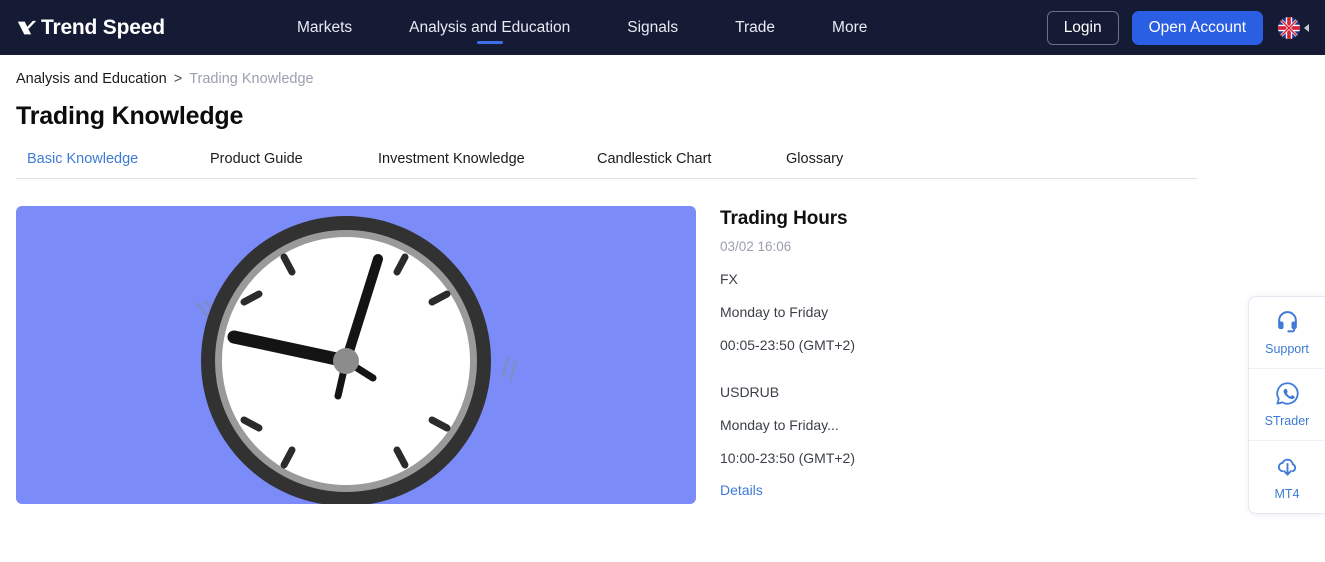 This screenshot has height=562, width=1325. What do you see at coordinates (1289, 27) in the screenshot?
I see `uk-flag-icon` at bounding box center [1289, 27].